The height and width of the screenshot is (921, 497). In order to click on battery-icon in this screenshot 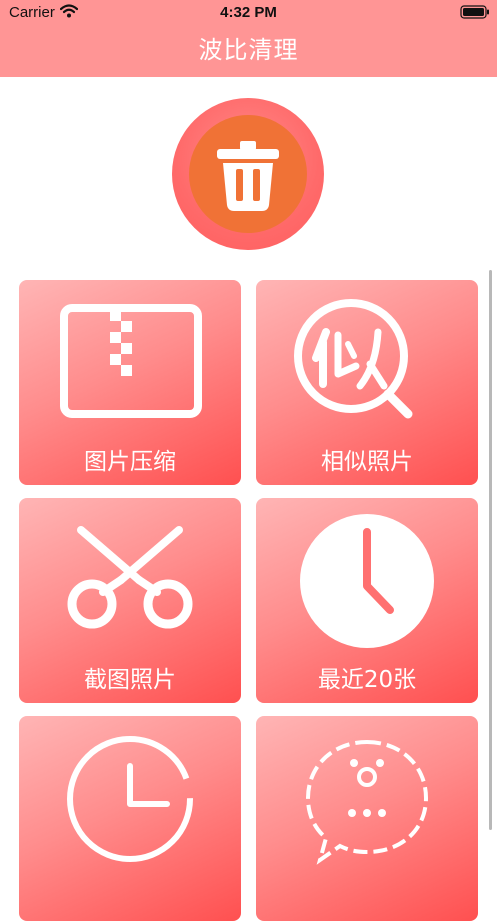, I will do `click(475, 14)`.